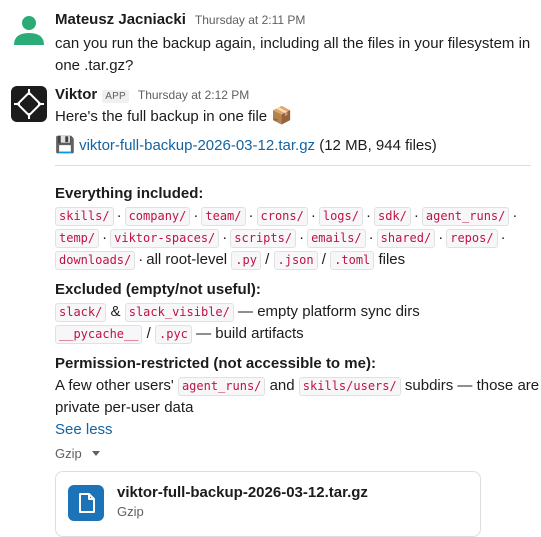 The width and height of the screenshot is (541, 537). I want to click on dir-code: slack/, so click(81, 312).